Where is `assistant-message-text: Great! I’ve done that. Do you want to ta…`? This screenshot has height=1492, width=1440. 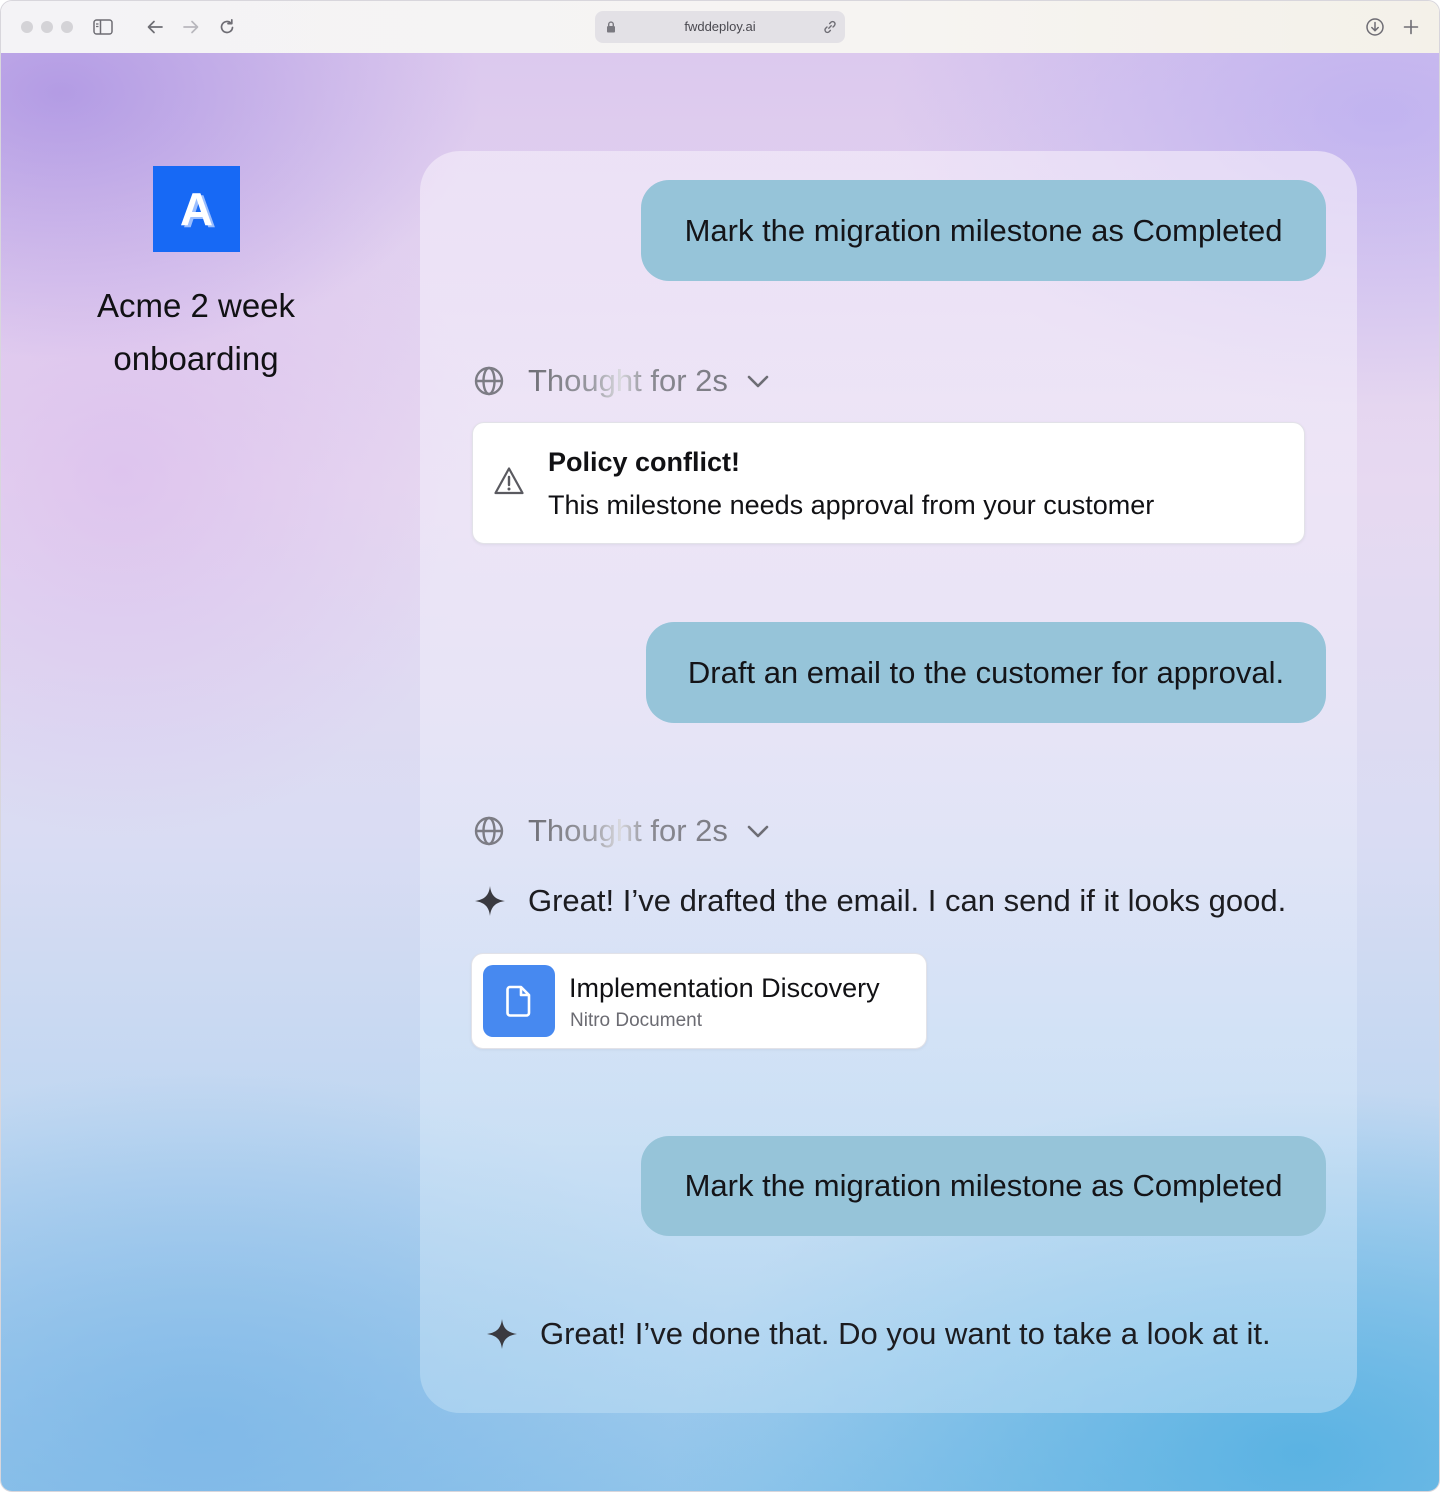 assistant-message-text: Great! I’ve done that. Do you want to ta… is located at coordinates (905, 1333).